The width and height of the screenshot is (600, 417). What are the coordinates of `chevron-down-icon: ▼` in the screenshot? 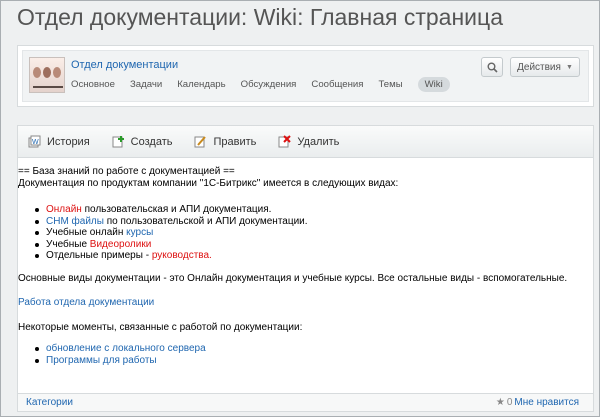 It's located at (569, 67).